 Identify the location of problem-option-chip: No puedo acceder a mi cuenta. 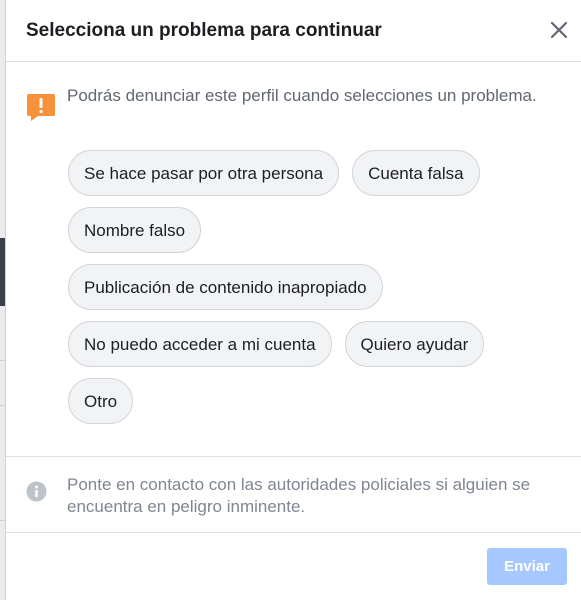
(200, 344).